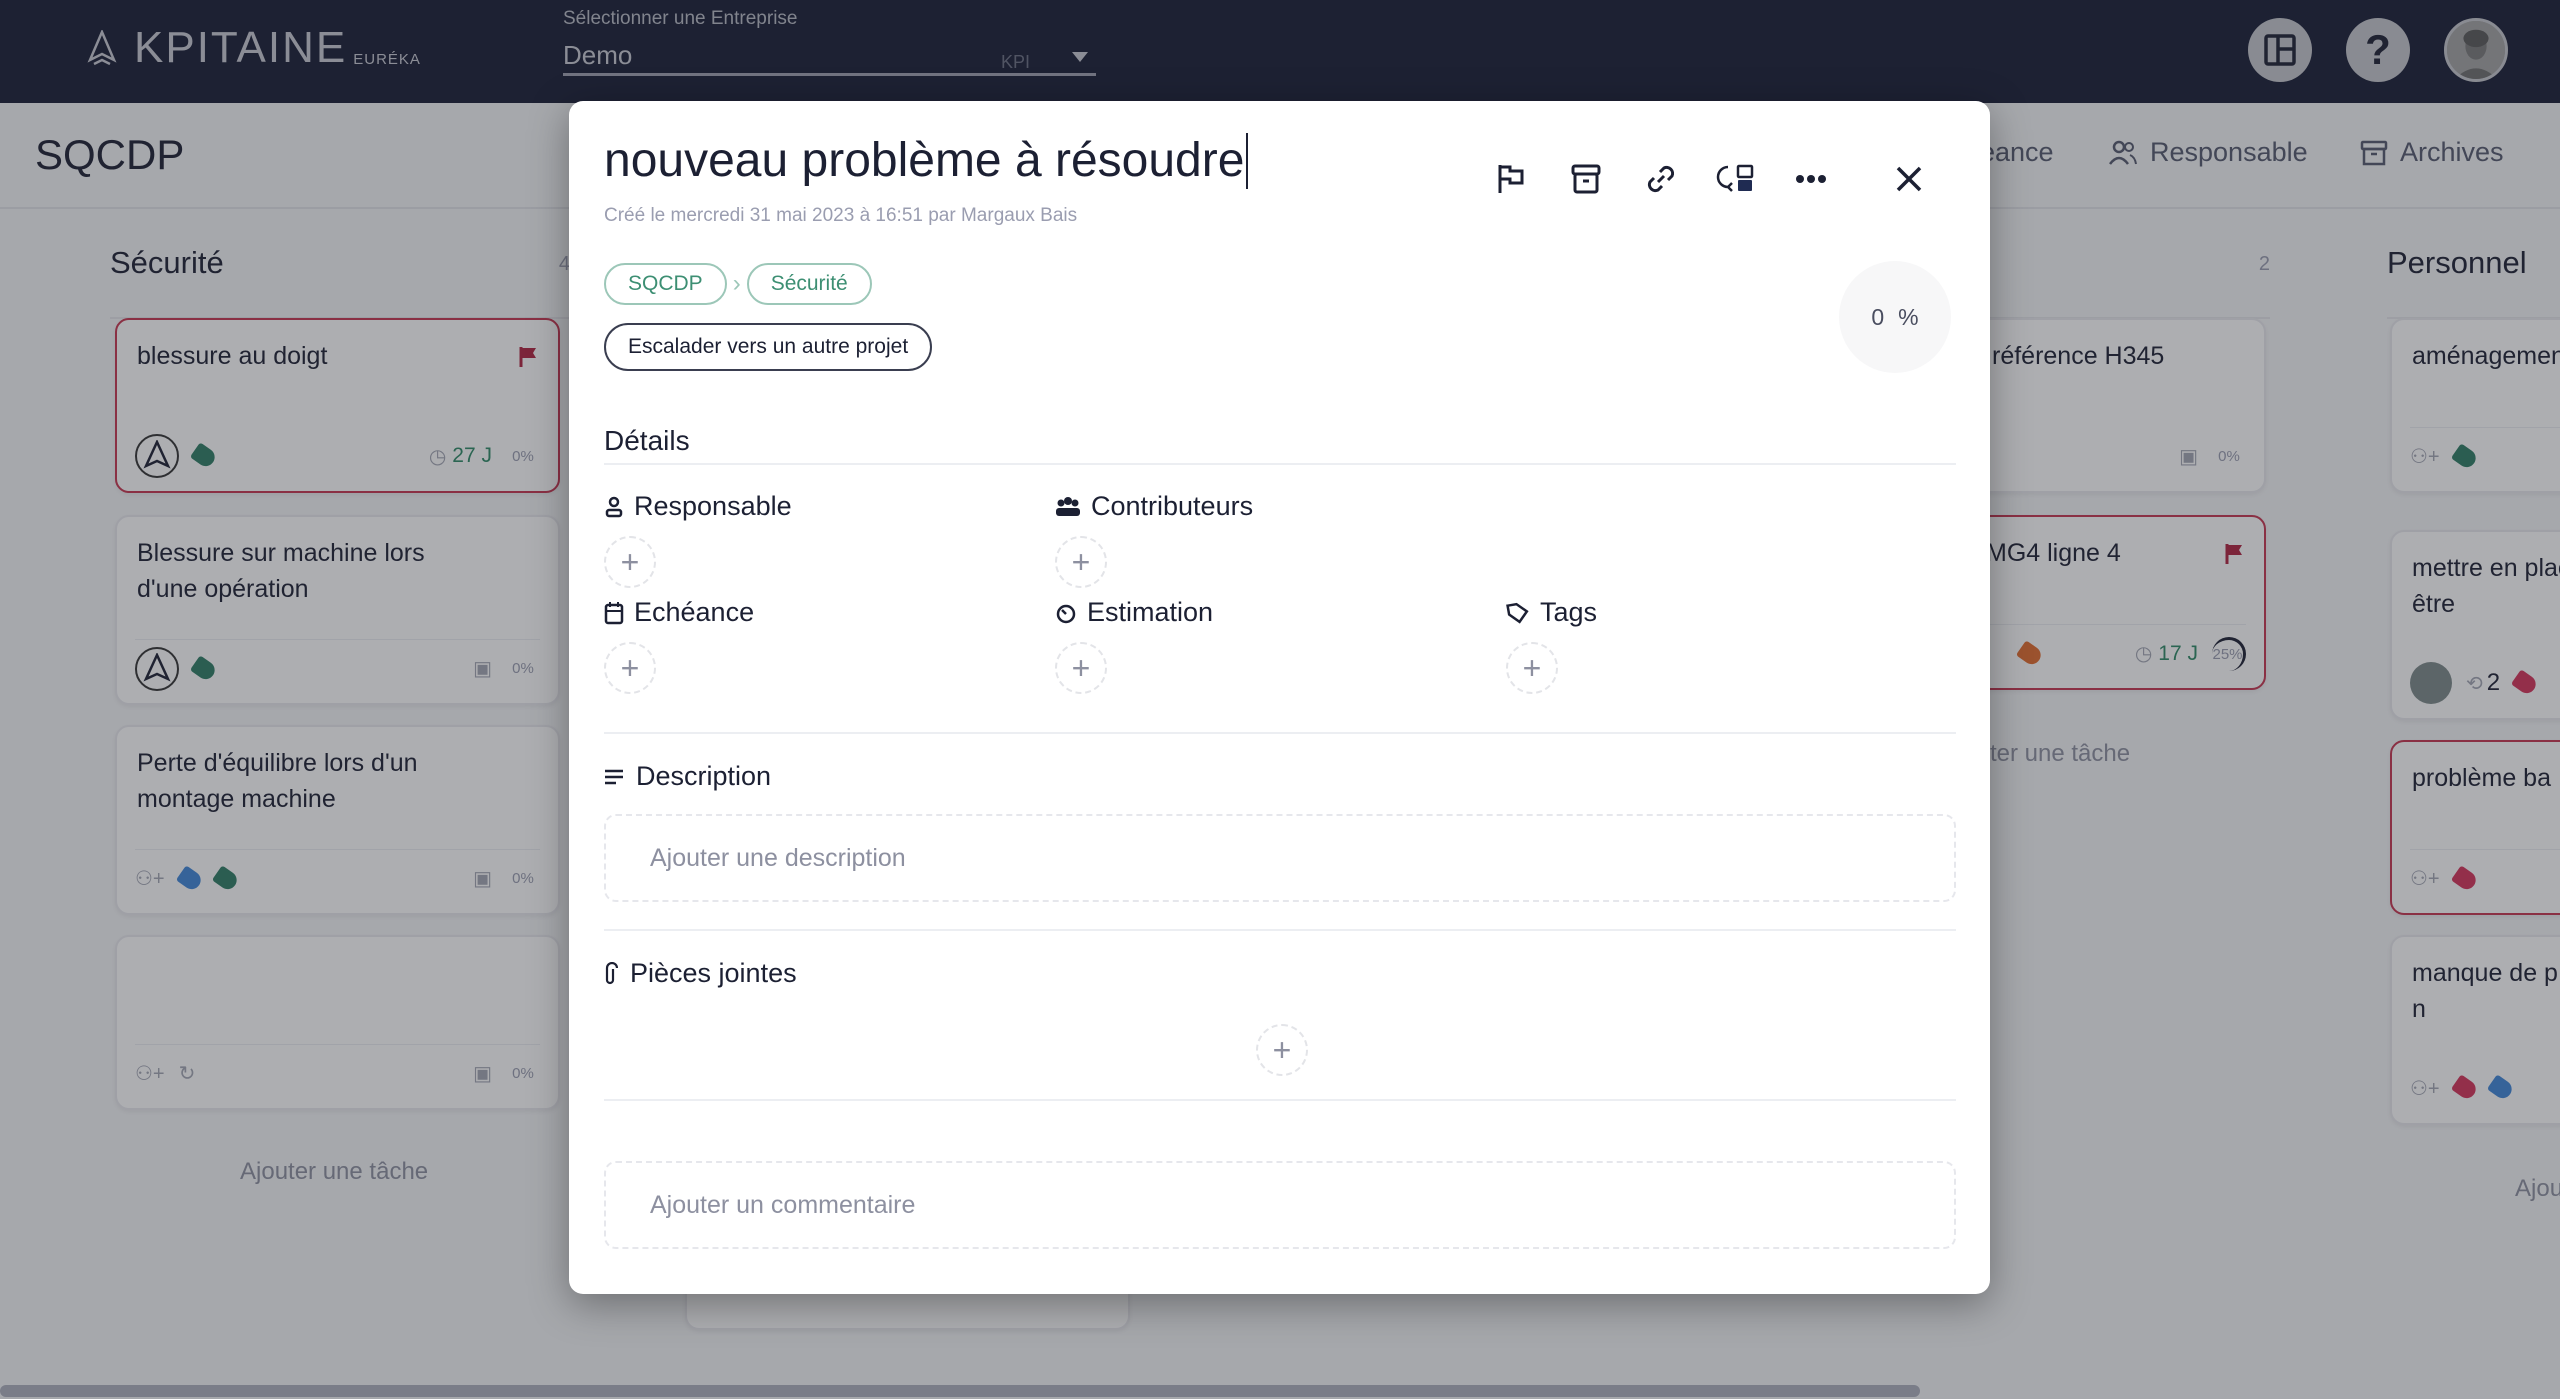  Describe the element at coordinates (630, 562) in the screenshot. I see `add-responsable-button: +` at that location.